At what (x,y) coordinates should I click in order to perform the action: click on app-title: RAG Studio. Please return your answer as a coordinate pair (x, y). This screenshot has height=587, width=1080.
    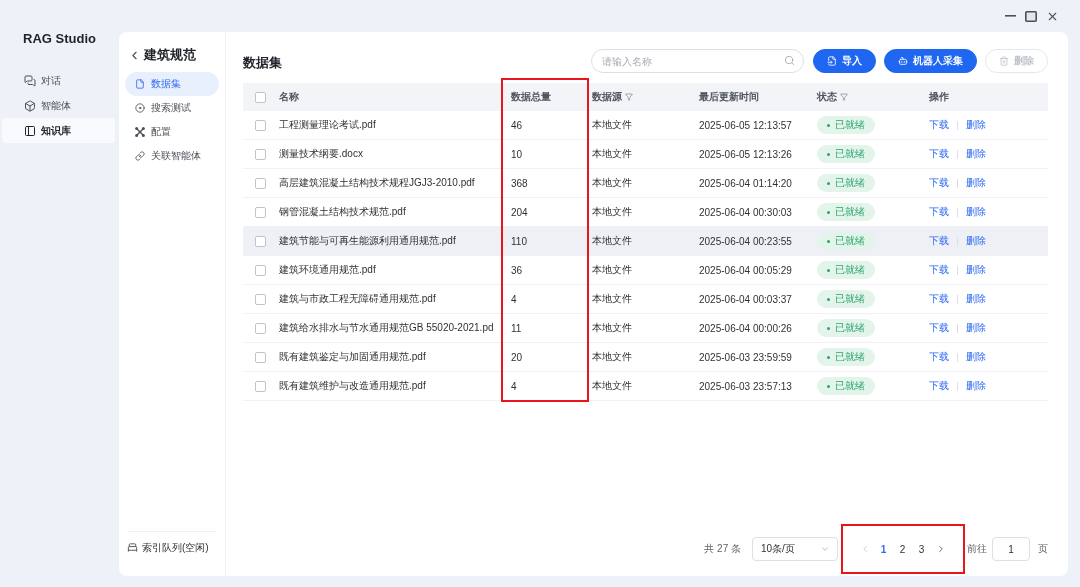
    Looking at the image, I should click on (59, 39).